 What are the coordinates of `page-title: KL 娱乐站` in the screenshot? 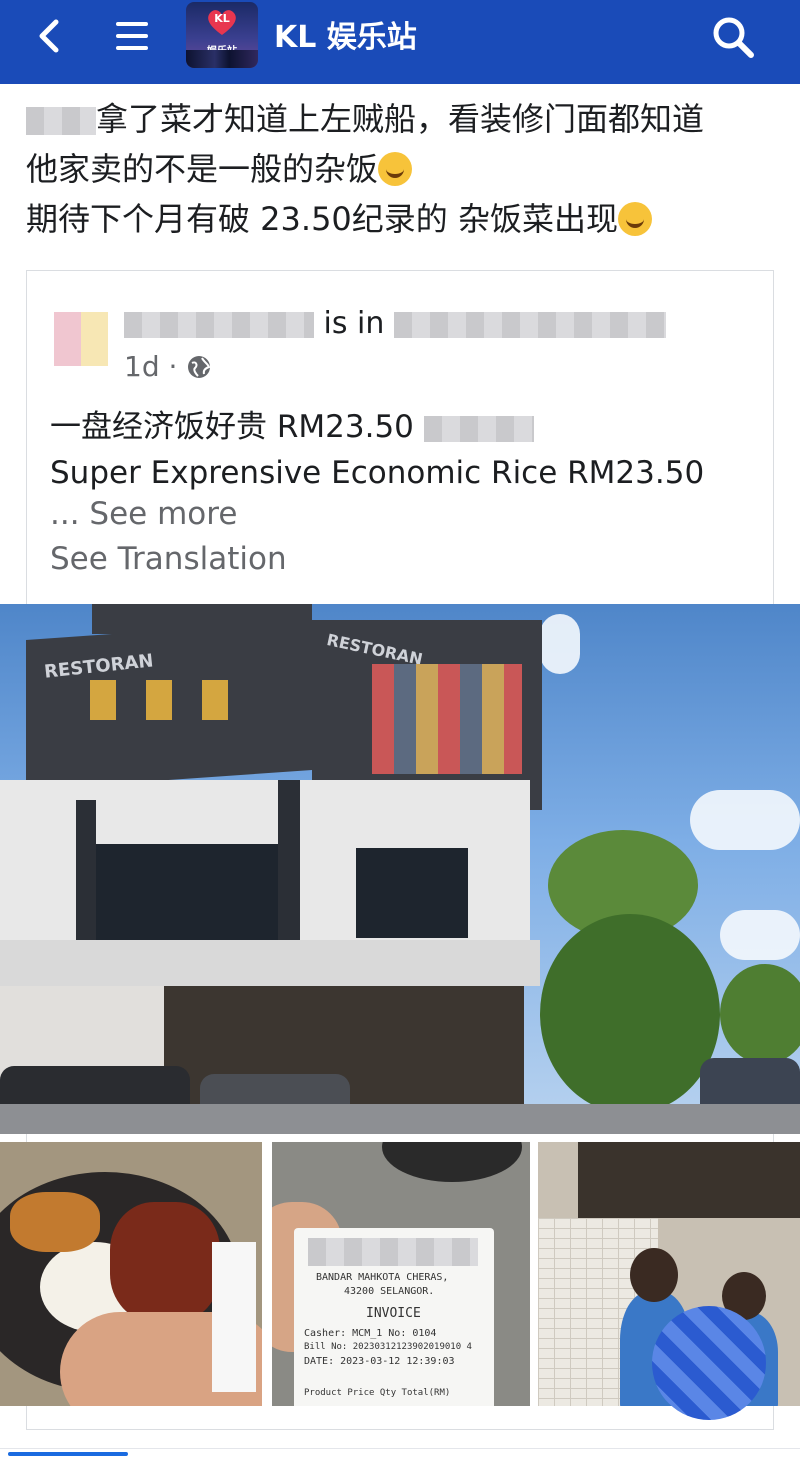 It's located at (345, 34).